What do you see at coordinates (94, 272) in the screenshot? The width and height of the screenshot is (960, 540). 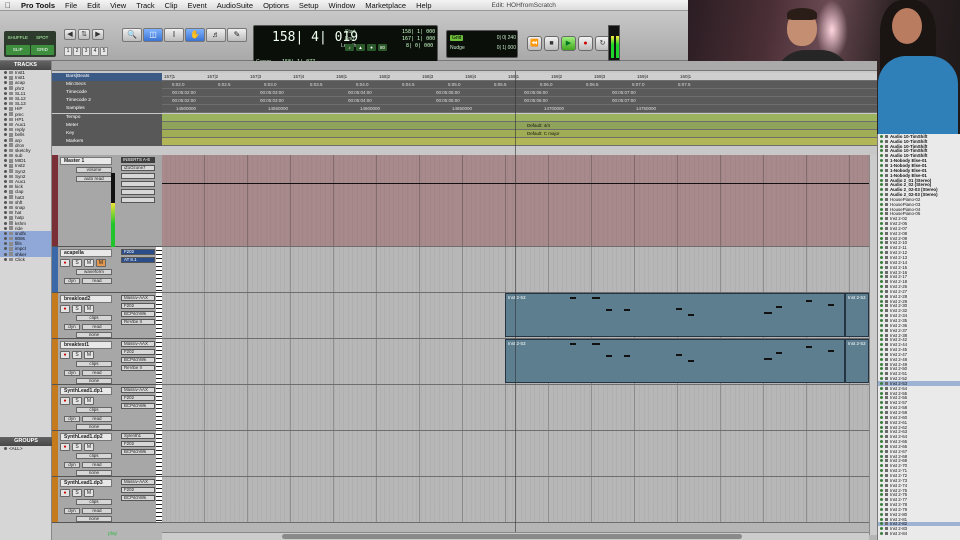 I see `track-view-select: waveform` at bounding box center [94, 272].